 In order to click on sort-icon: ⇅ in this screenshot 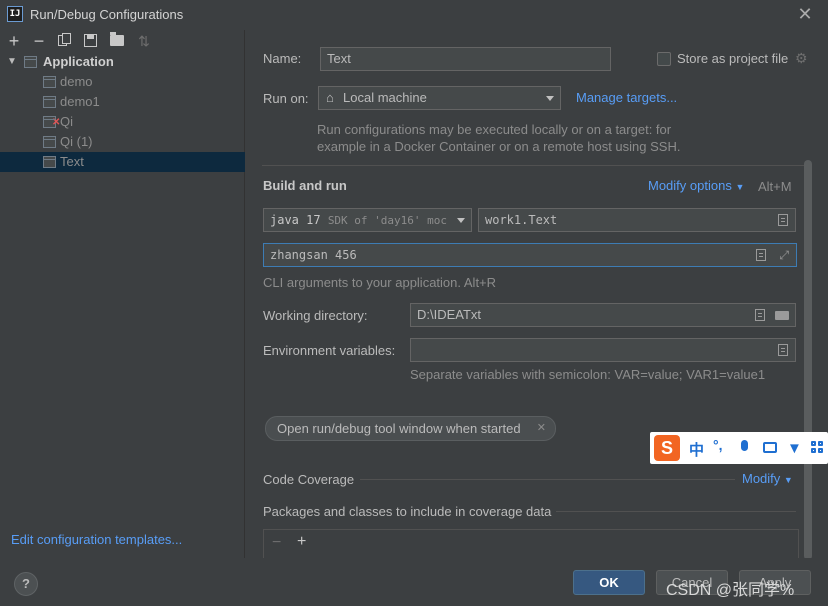, I will do `click(144, 41)`.